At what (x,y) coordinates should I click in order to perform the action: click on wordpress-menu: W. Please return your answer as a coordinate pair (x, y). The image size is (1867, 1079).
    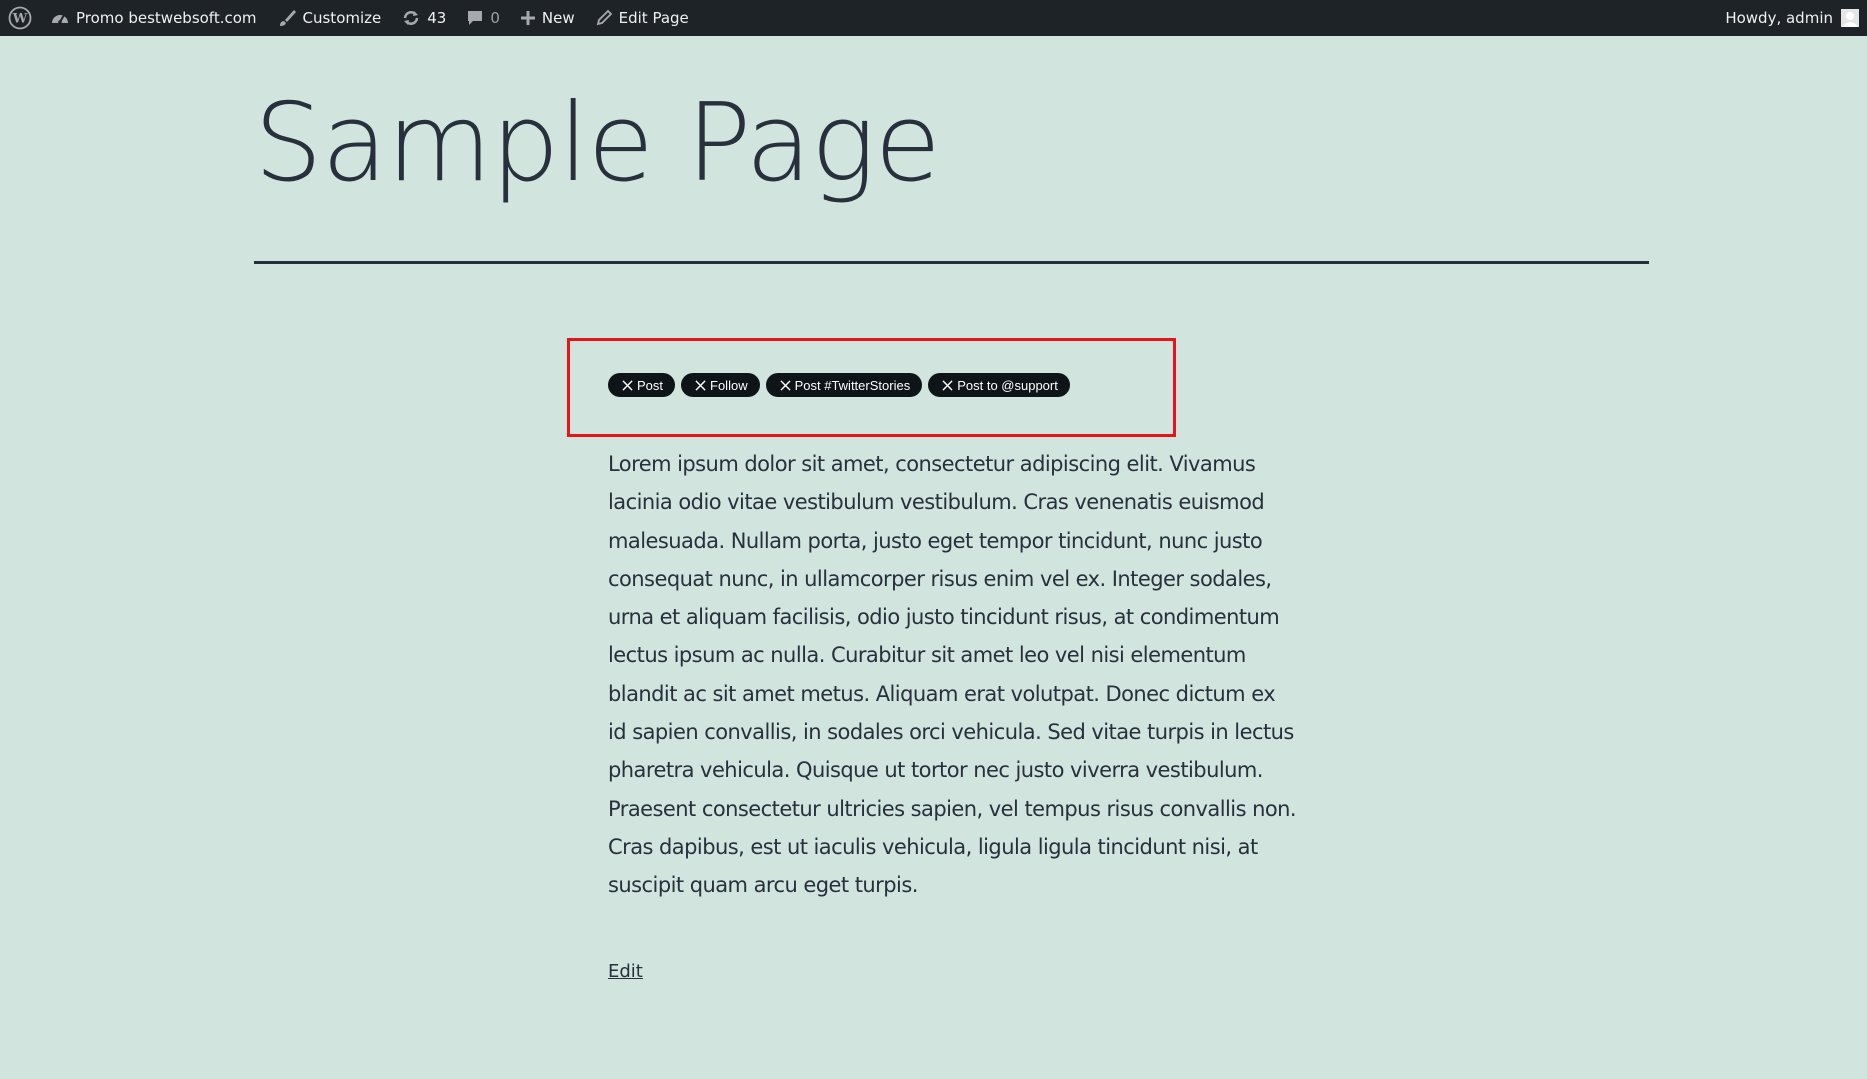
    Looking at the image, I should click on (20, 18).